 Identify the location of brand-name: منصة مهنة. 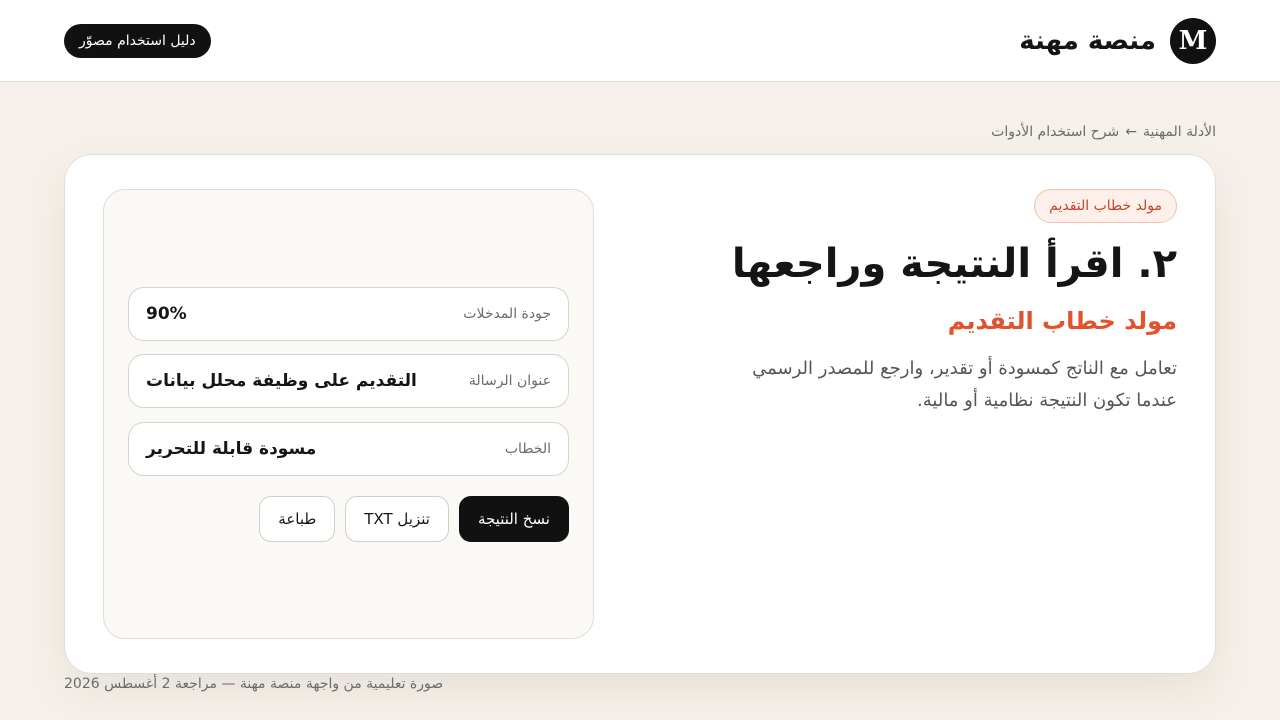
(1087, 41).